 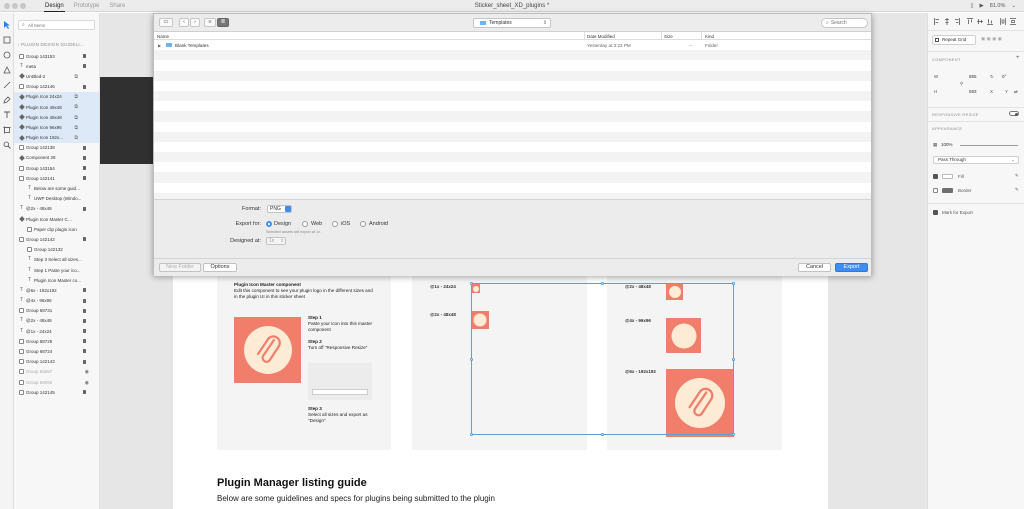 What do you see at coordinates (947, 21) in the screenshot?
I see `align-center-icon` at bounding box center [947, 21].